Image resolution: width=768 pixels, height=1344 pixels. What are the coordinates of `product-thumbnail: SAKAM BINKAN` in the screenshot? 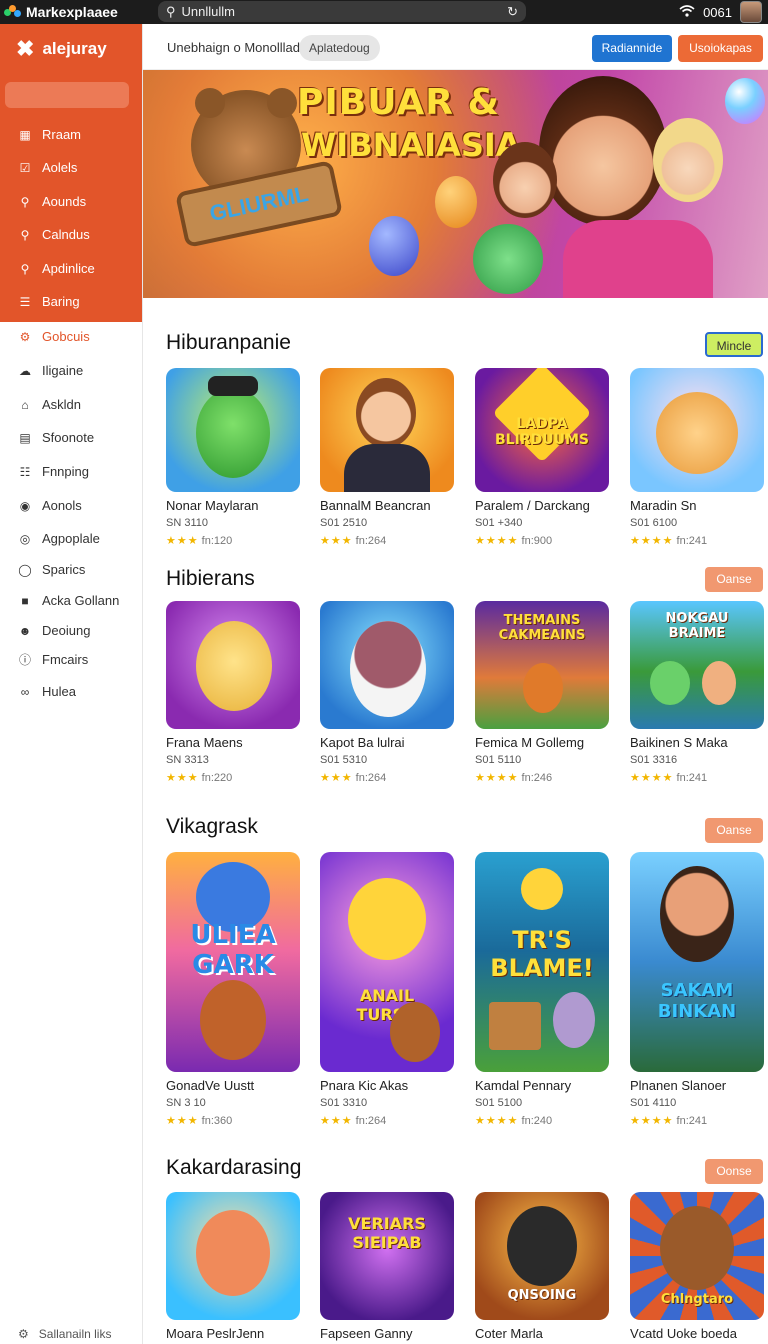 It's located at (697, 962).